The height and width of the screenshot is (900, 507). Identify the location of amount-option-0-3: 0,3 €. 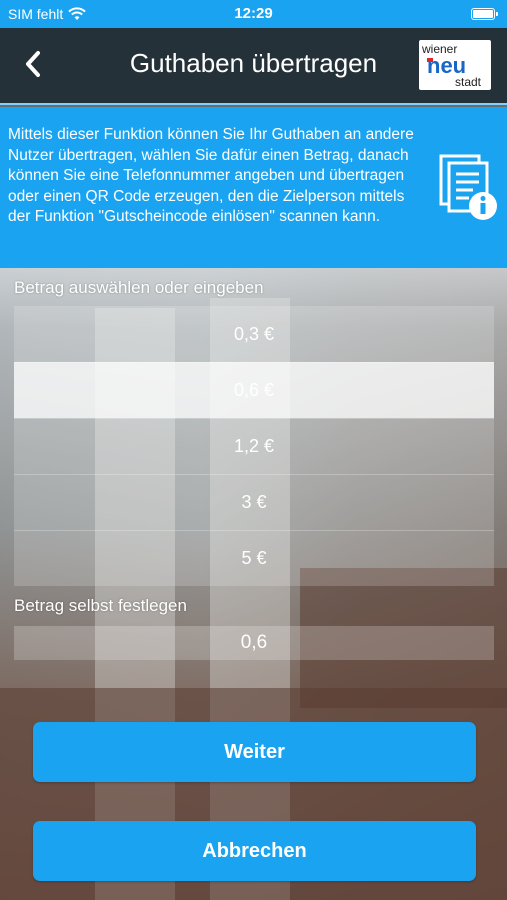
(254, 334).